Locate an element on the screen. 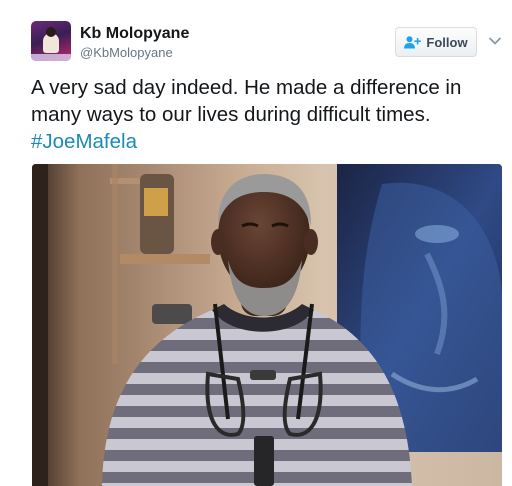 The image size is (512, 486). author-display-name: Kb Molopyane is located at coordinates (134, 34).